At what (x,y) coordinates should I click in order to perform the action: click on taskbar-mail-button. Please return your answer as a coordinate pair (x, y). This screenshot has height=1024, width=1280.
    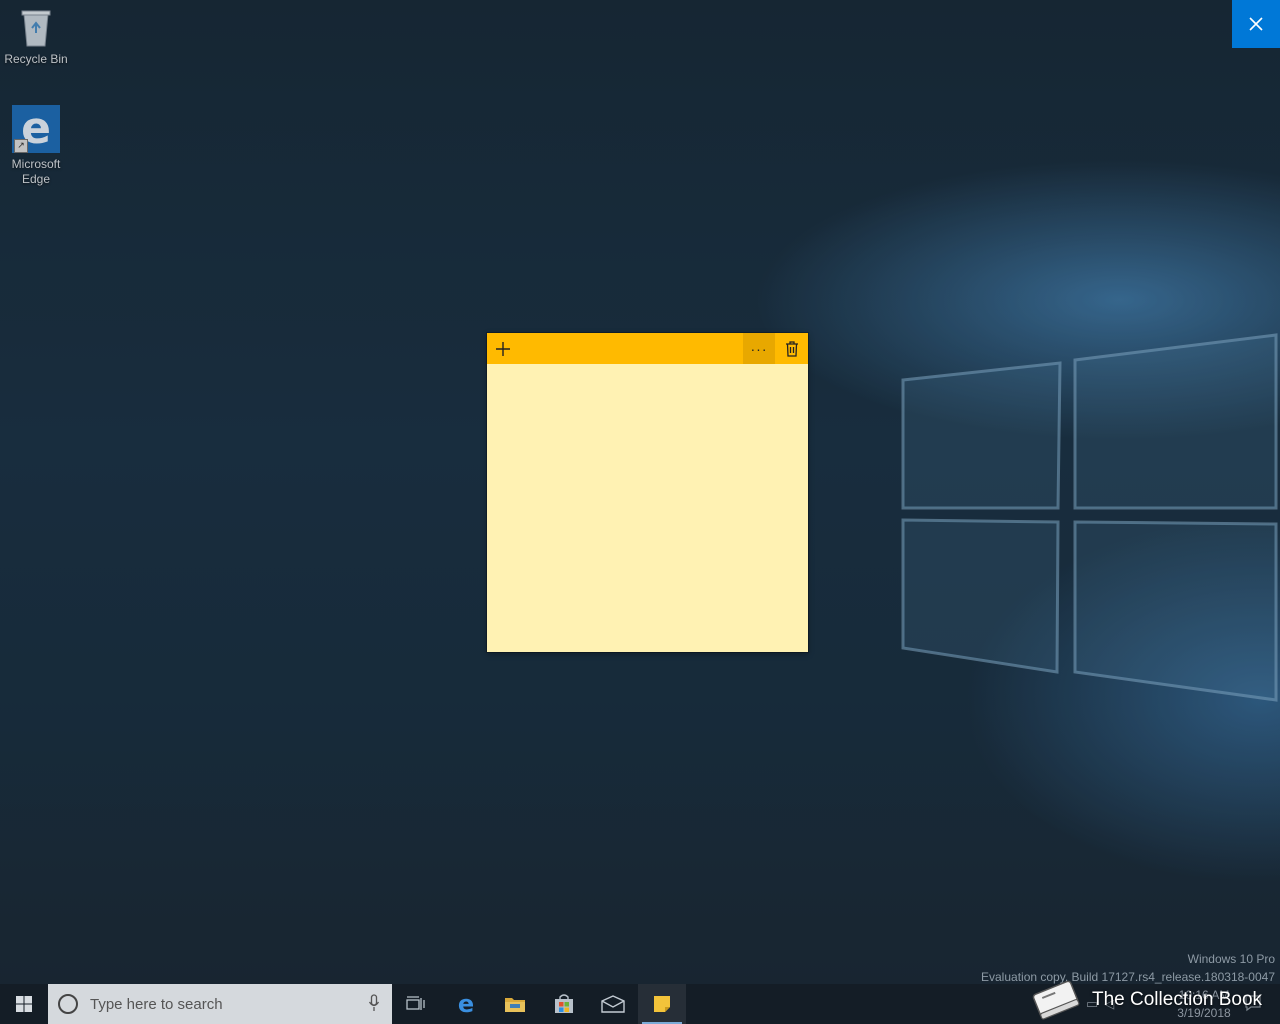
    Looking at the image, I should click on (613, 1004).